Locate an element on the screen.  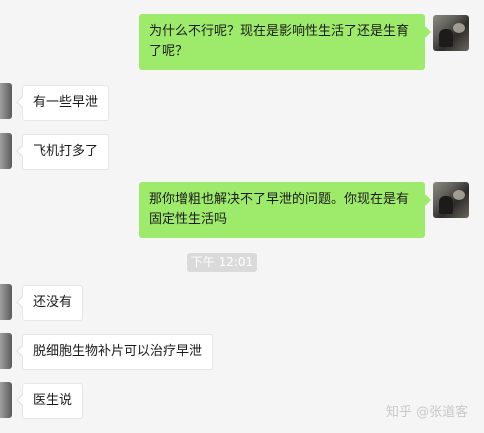
watermark: 知乎 @张道客 is located at coordinates (427, 412).